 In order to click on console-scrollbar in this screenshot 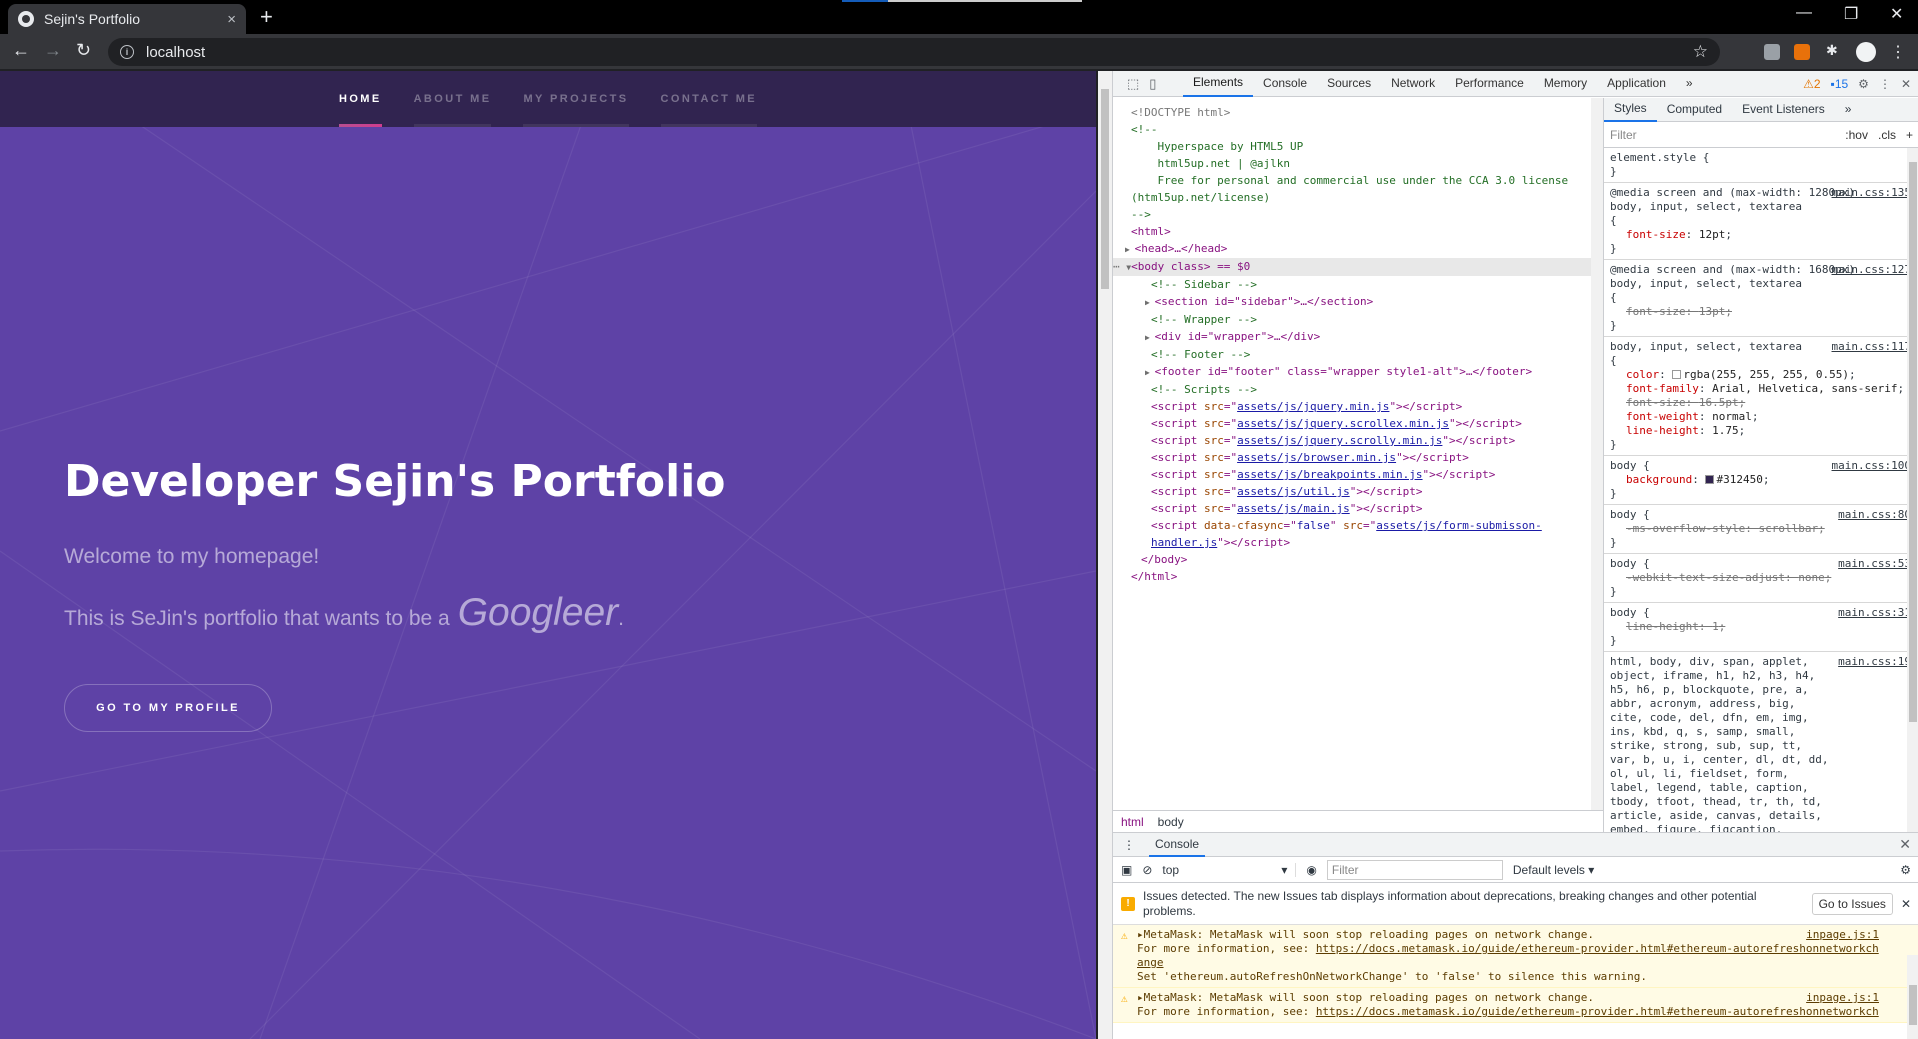, I will do `click(1912, 997)`.